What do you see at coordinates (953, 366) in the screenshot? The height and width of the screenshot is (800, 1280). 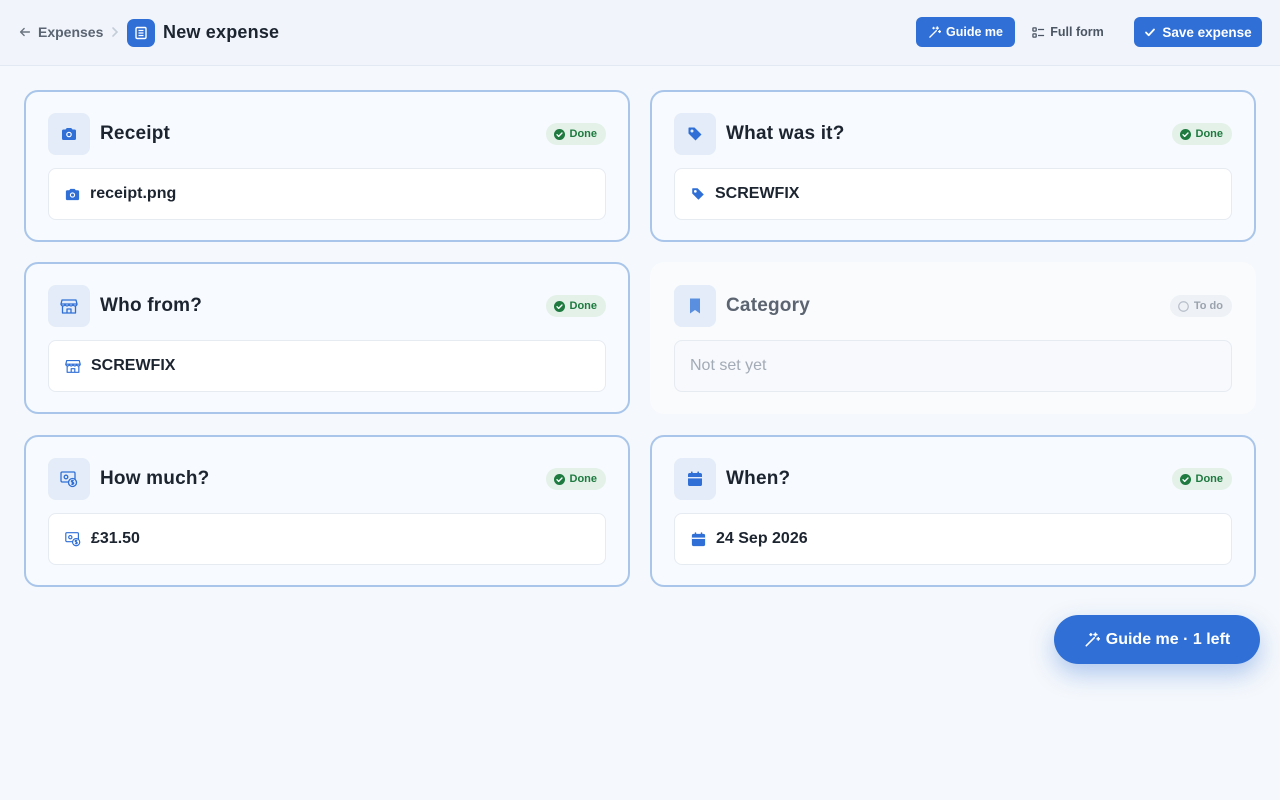 I see `category-value: Not set yet` at bounding box center [953, 366].